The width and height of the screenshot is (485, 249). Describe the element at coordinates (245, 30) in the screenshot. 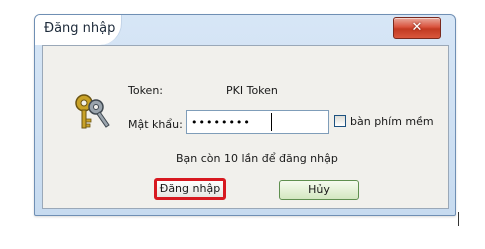

I see `title-bar: Đăng nhập ✕` at that location.